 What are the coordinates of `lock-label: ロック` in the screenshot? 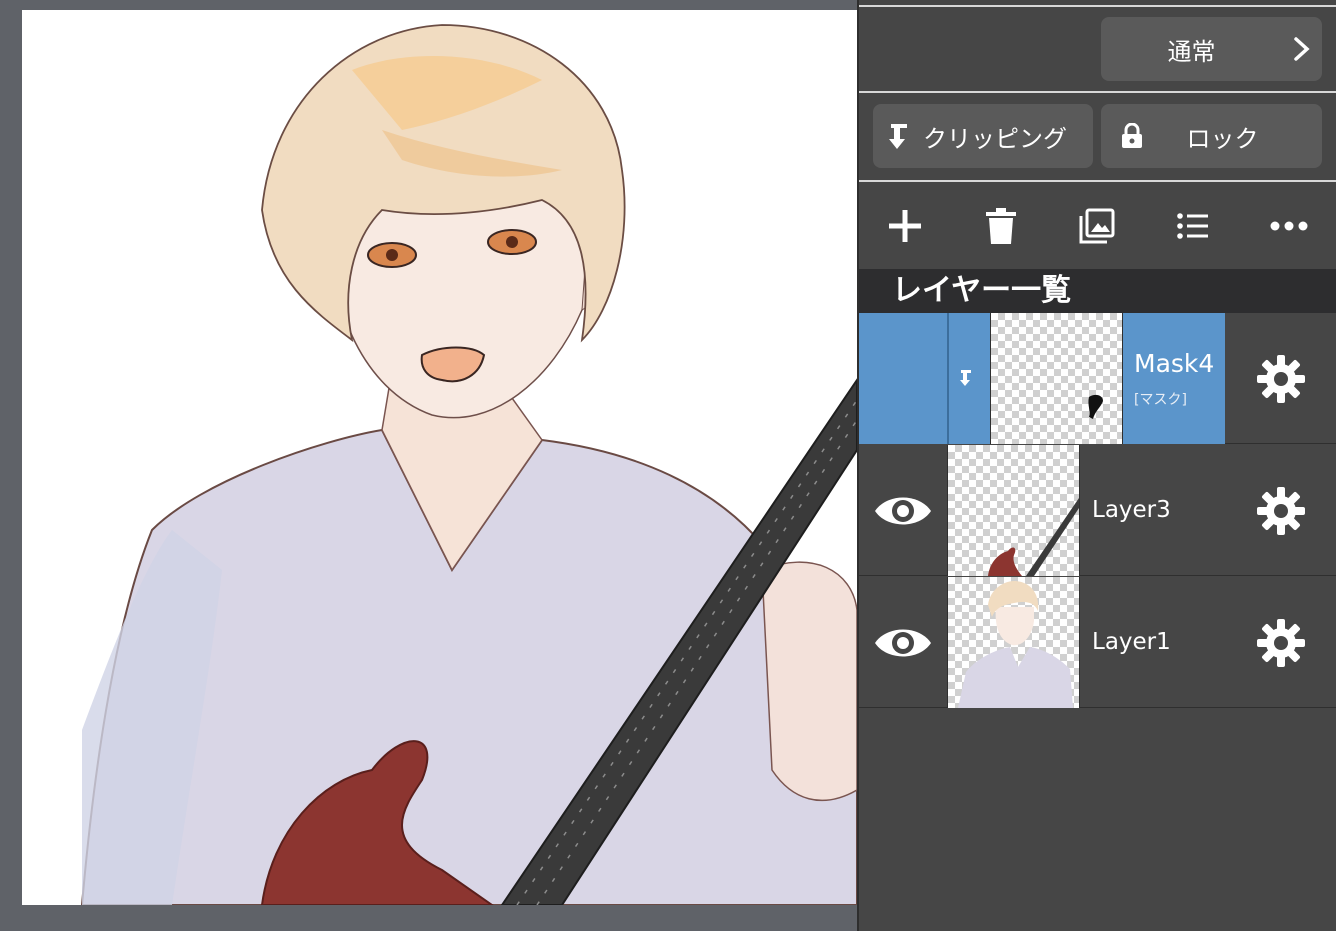 It's located at (1222, 138).